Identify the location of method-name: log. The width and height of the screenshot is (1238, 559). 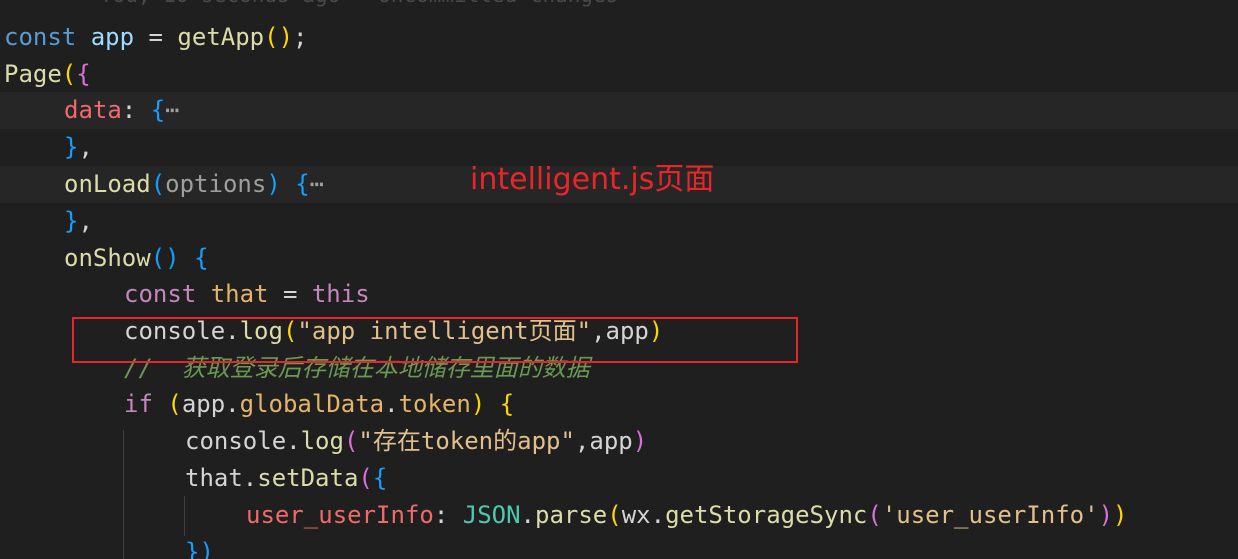
(322, 441).